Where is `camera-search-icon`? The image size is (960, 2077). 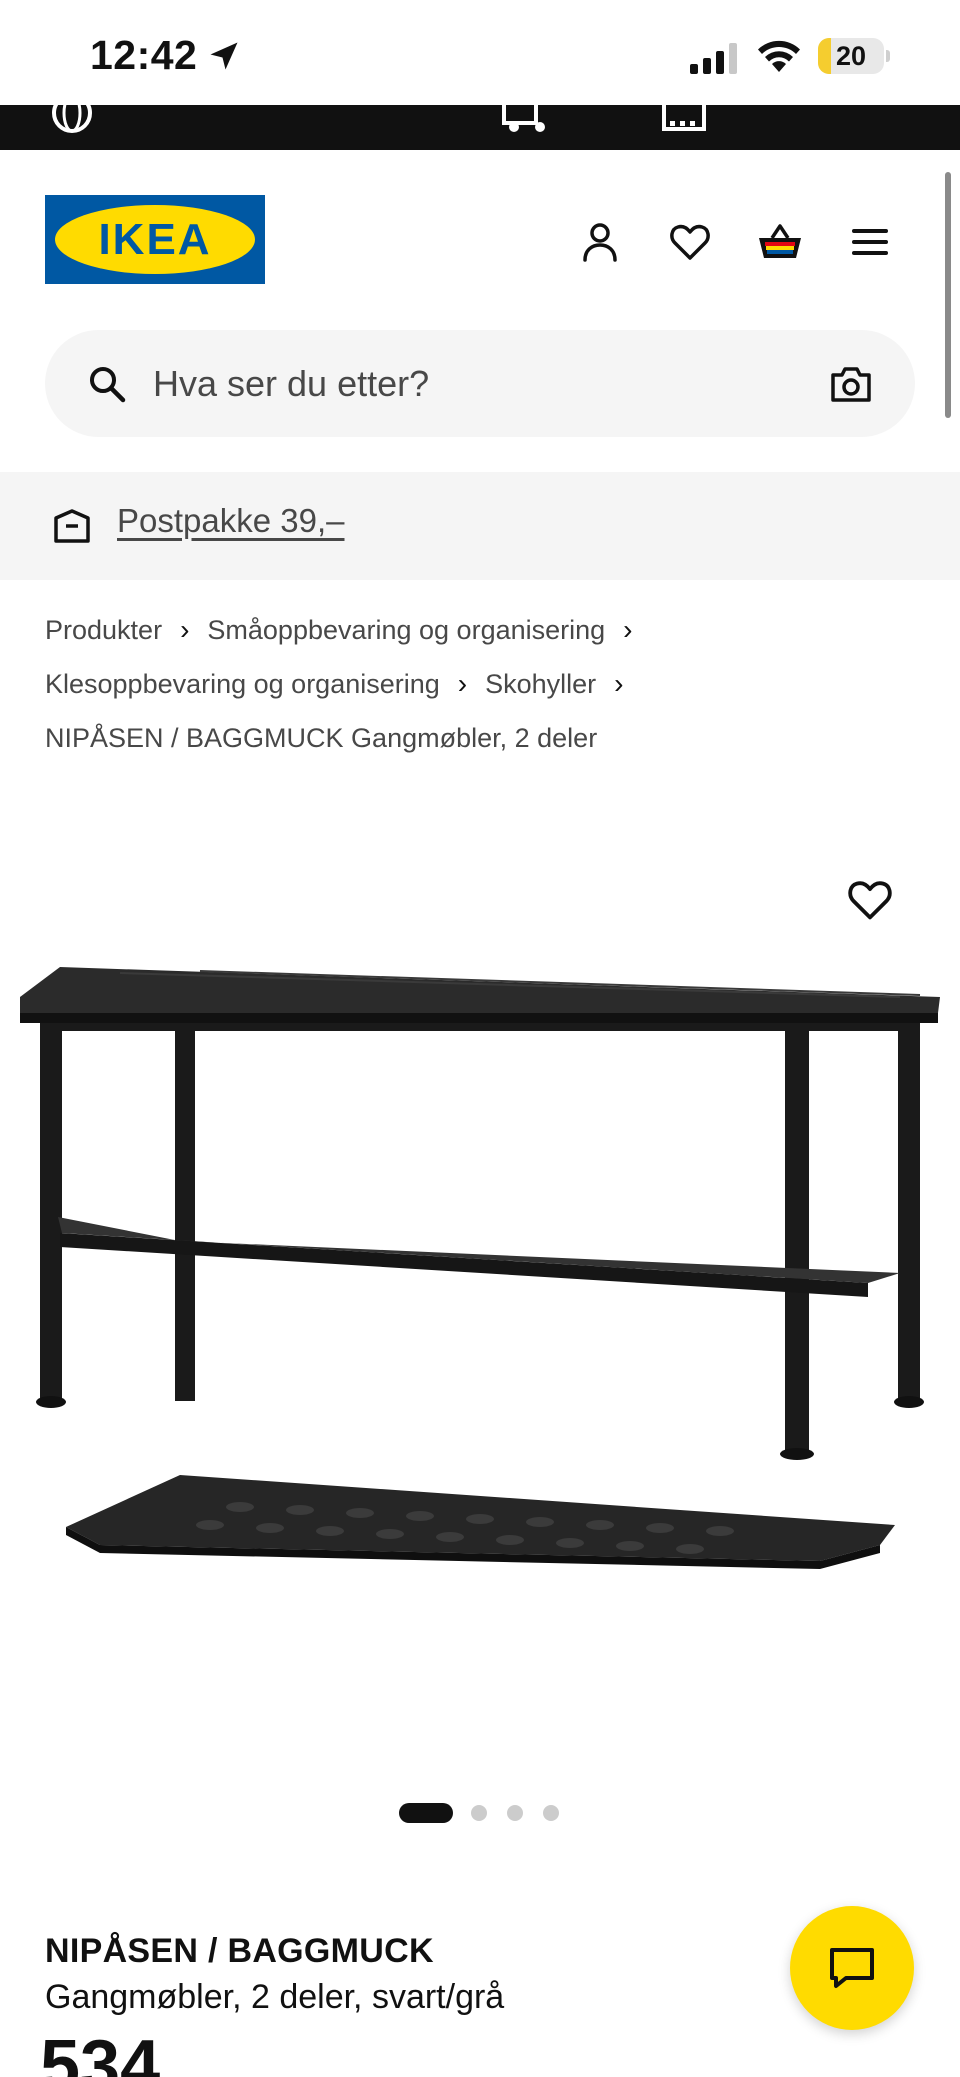
camera-search-icon is located at coordinates (851, 384).